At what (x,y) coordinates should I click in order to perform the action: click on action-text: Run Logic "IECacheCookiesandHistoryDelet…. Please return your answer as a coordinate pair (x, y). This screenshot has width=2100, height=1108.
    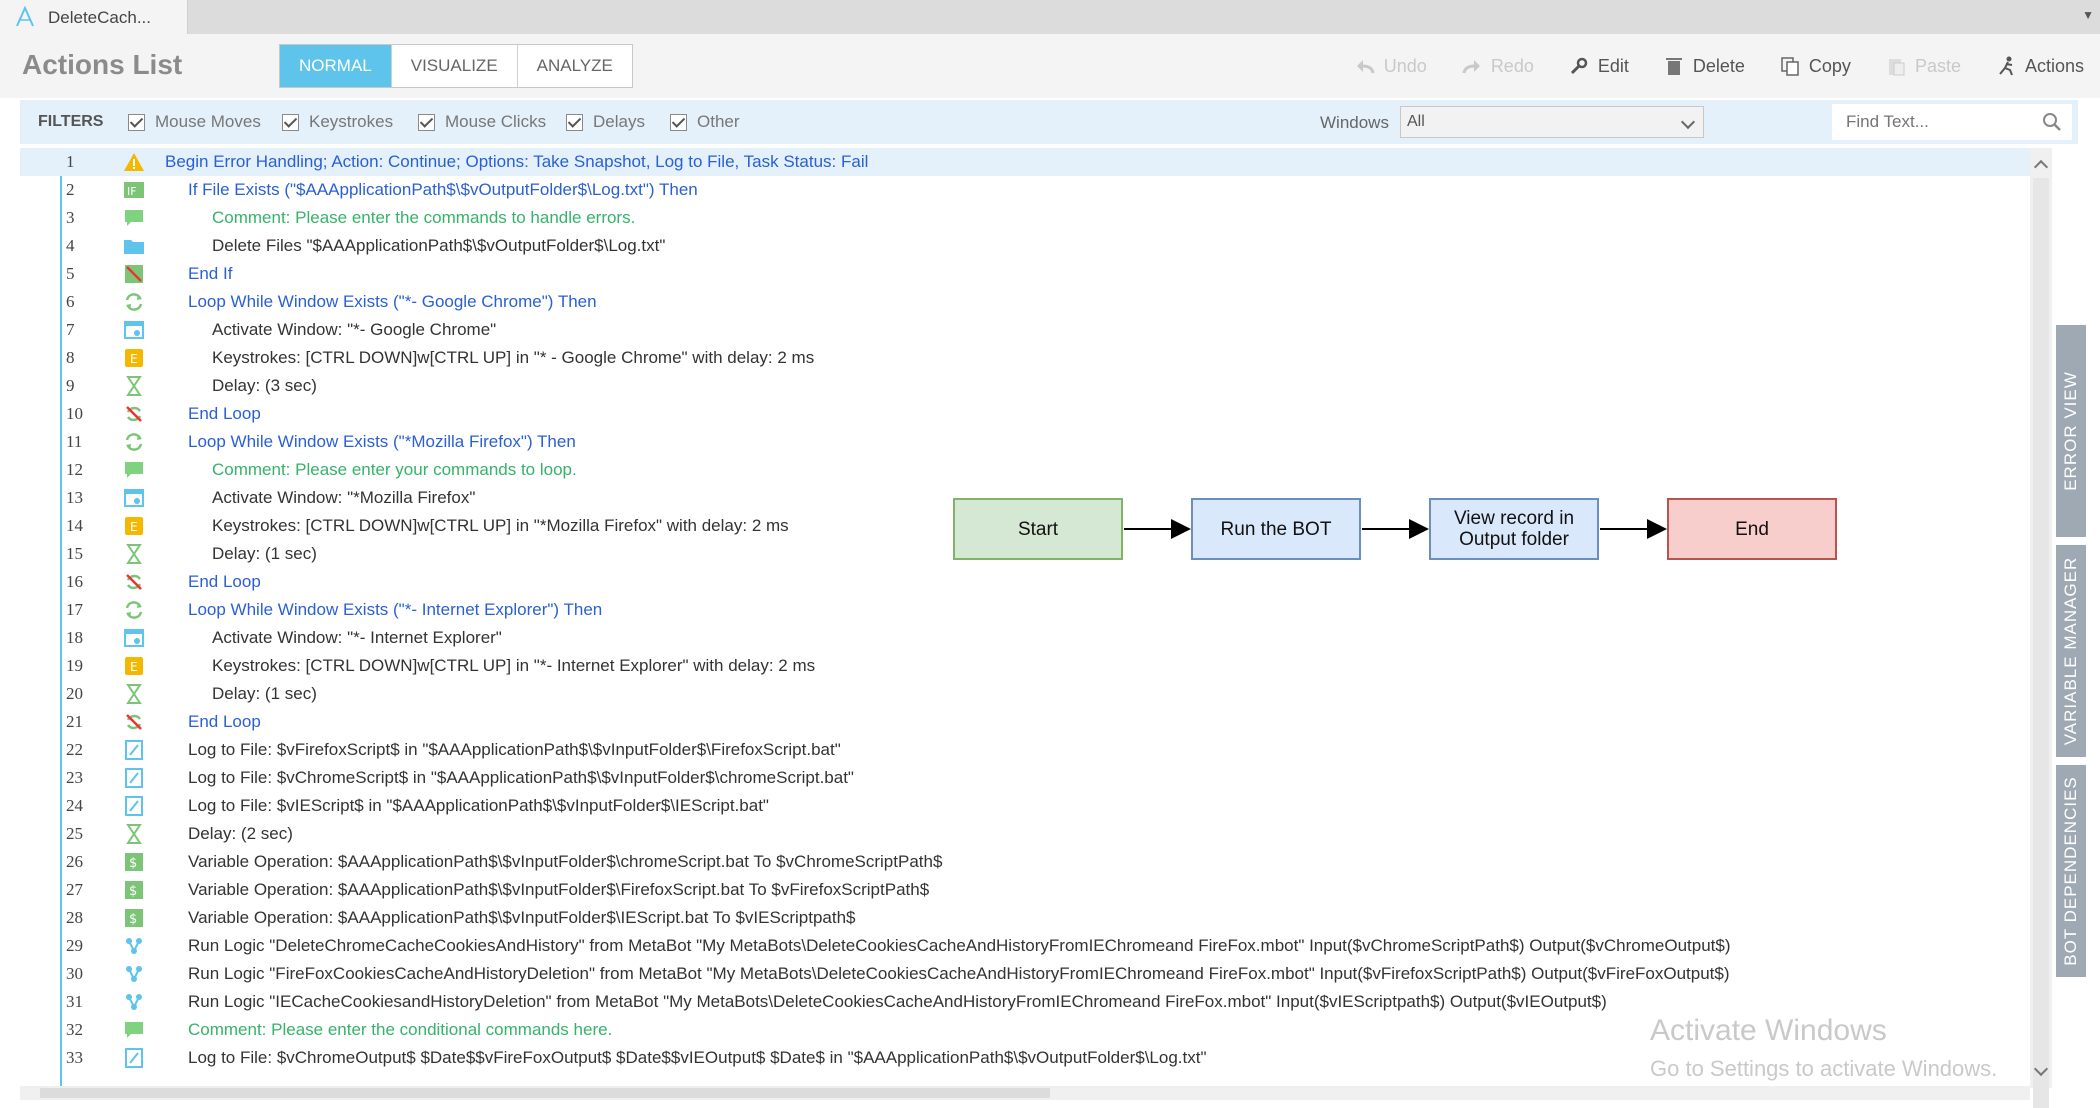
    Looking at the image, I should click on (897, 1001).